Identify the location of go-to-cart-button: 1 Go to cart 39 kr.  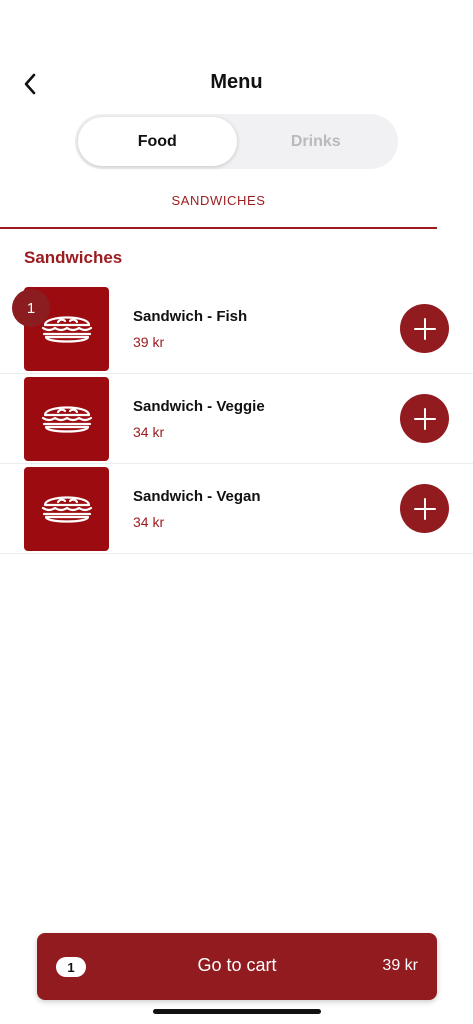
(237, 966).